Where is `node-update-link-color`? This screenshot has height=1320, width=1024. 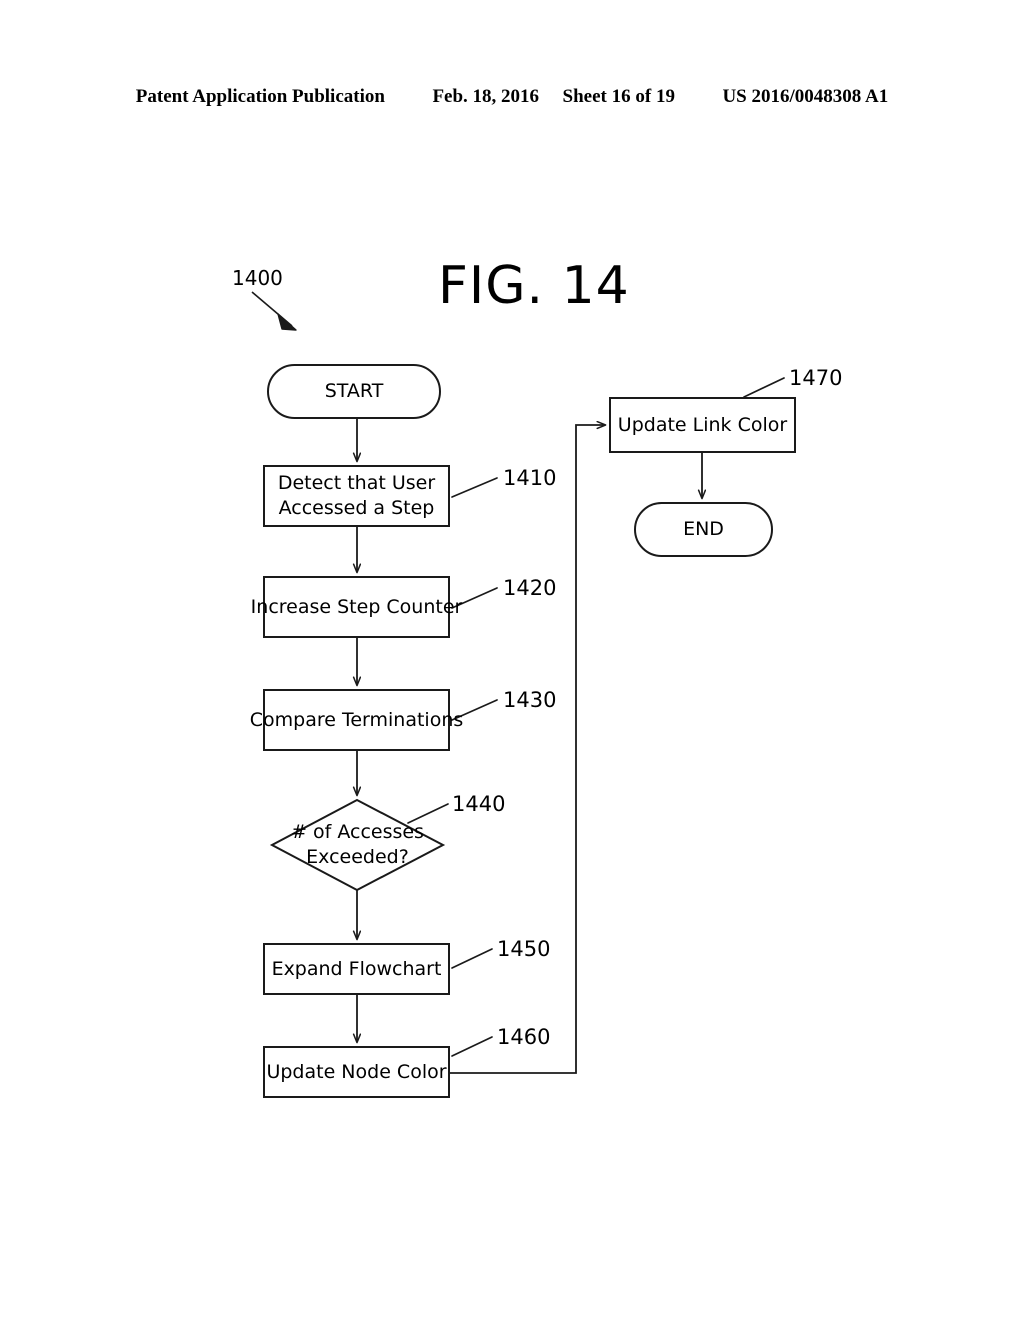
node-update-link-color is located at coordinates (702, 425).